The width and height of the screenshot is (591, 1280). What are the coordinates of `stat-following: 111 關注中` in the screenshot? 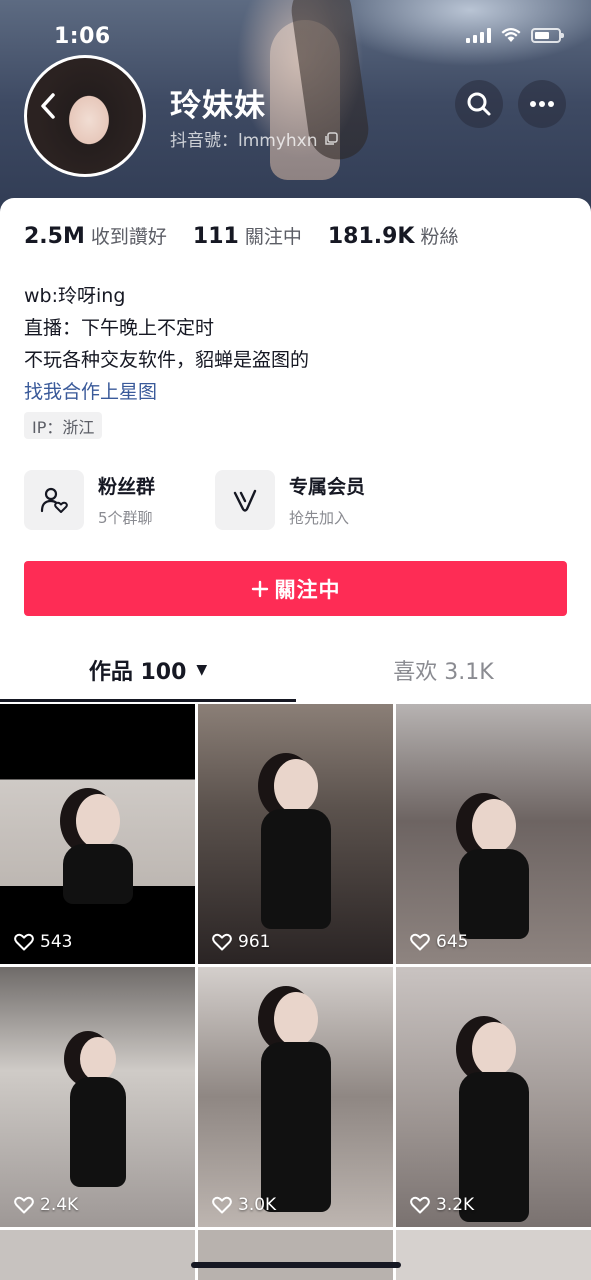 It's located at (247, 235).